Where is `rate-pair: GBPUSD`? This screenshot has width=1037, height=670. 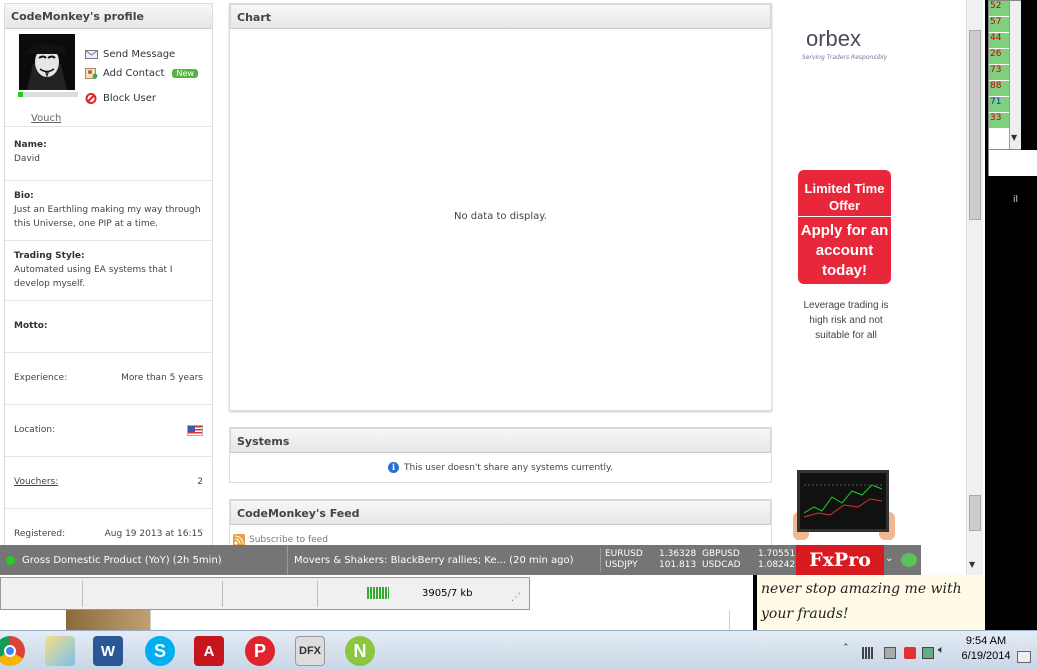 rate-pair: GBPUSD is located at coordinates (721, 554).